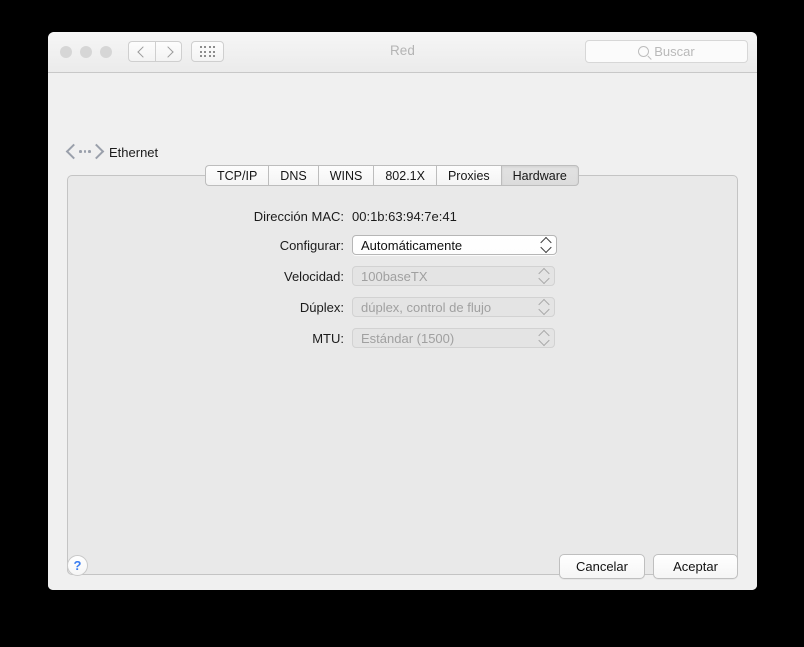 The height and width of the screenshot is (647, 804). I want to click on configure-popup-button: Automáticamente, so click(454, 245).